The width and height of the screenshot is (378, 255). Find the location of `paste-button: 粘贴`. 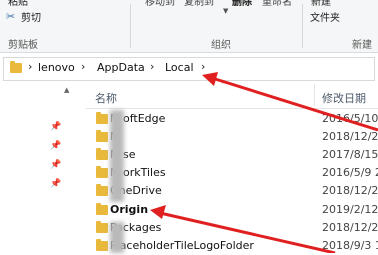

paste-button: 粘贴 is located at coordinates (18, 4).